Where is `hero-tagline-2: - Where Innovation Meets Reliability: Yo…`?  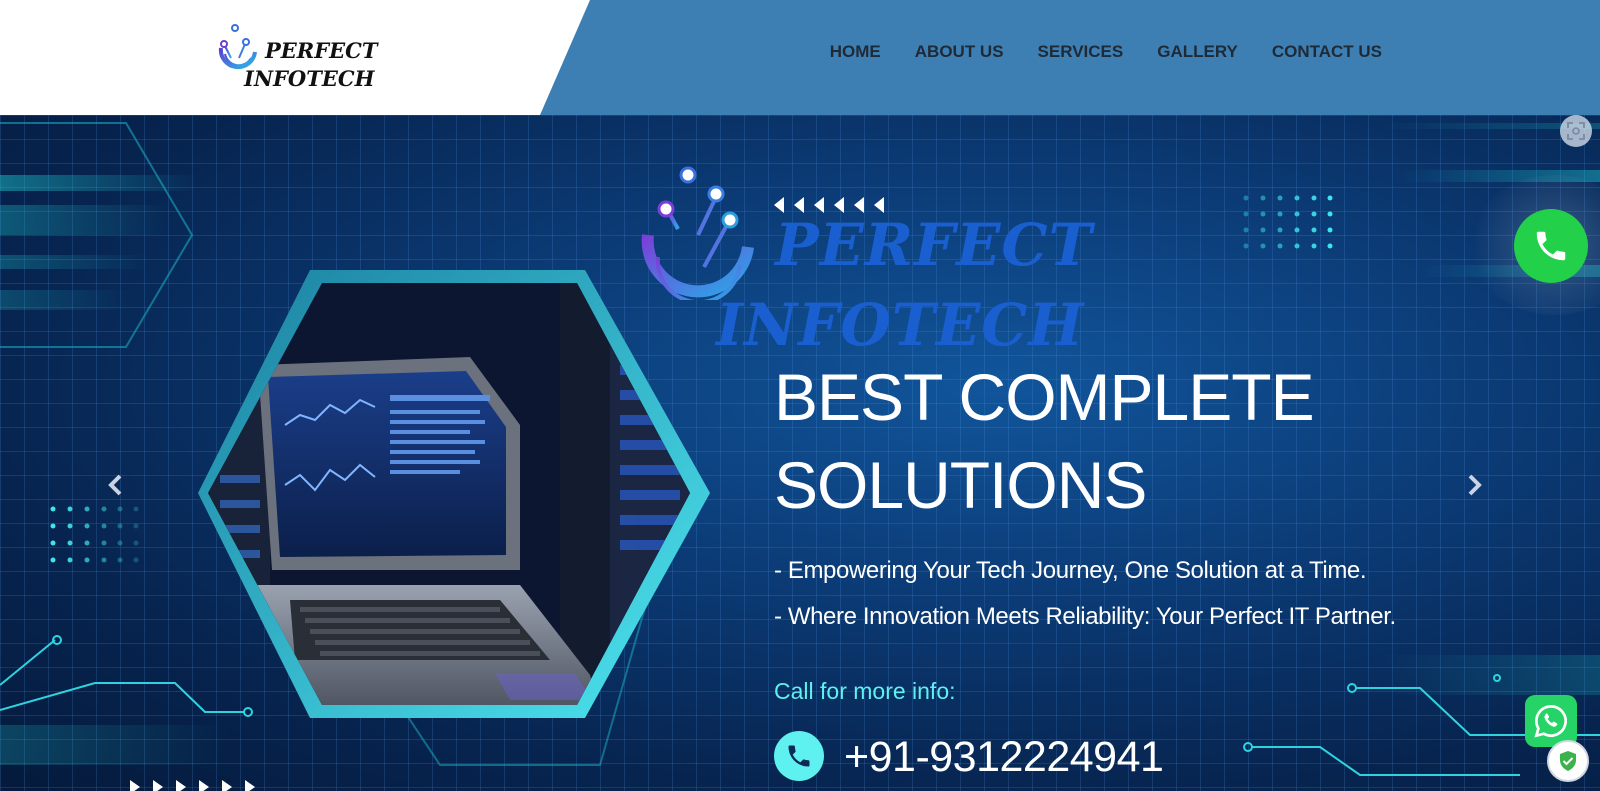
hero-tagline-2: - Where Innovation Meets Reliability: Yo… is located at coordinates (1085, 616).